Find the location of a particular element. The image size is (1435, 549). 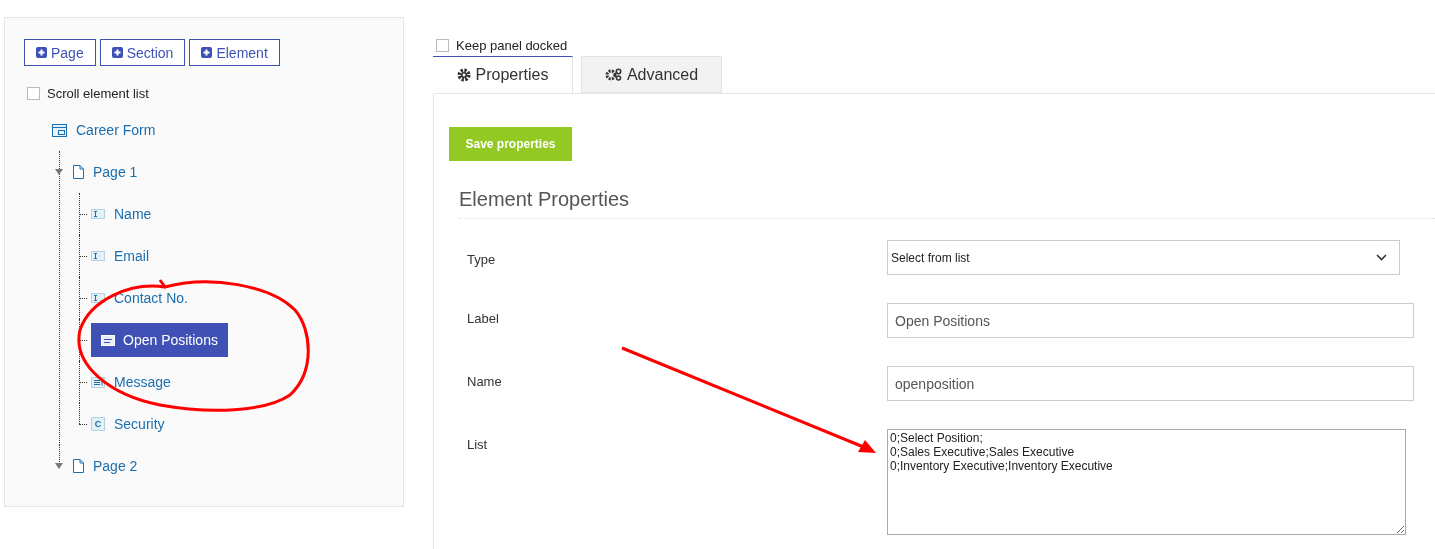

gears-icon is located at coordinates (613, 74).